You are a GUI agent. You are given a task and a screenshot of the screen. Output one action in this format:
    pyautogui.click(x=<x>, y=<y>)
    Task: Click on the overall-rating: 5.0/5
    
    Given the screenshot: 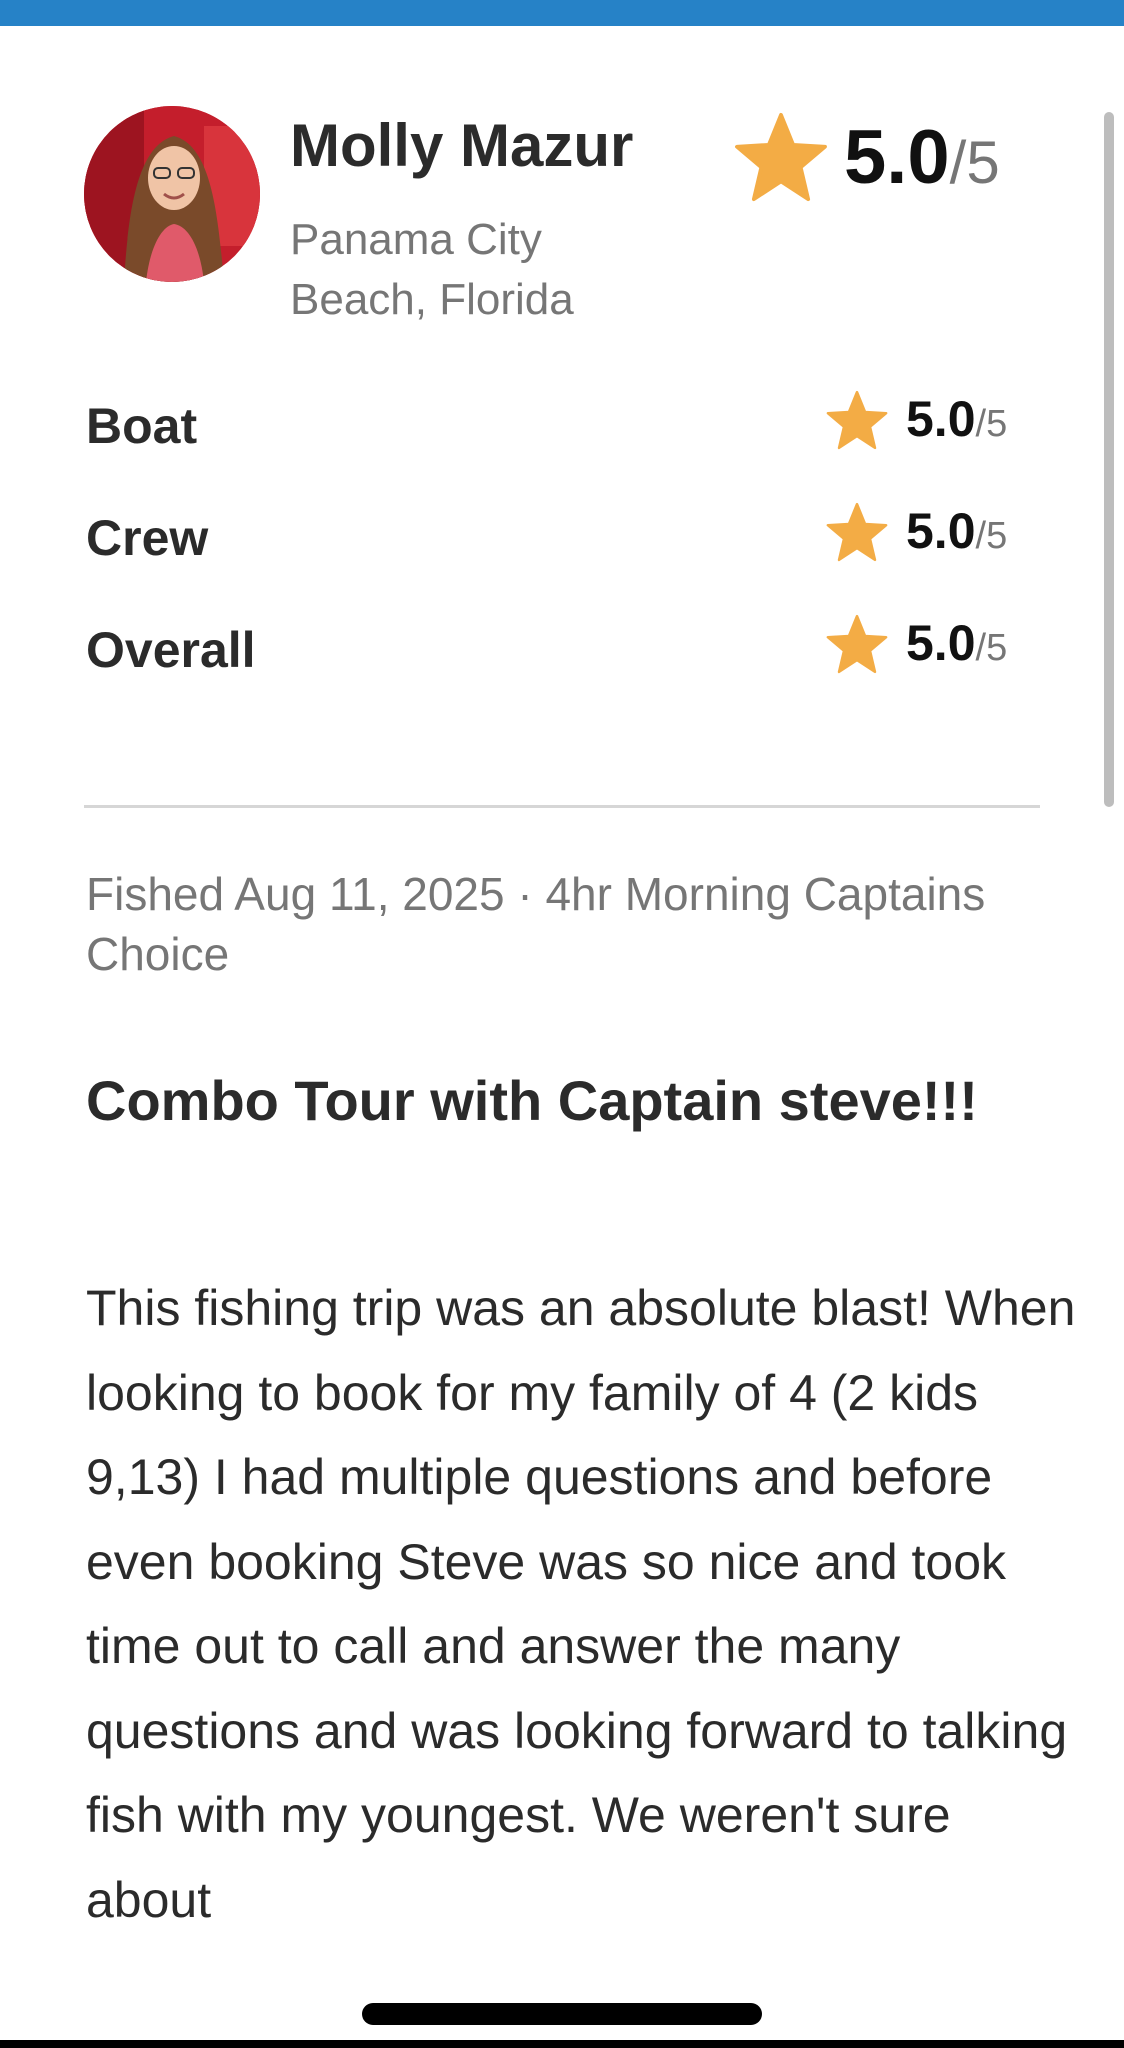 What is the action you would take?
    pyautogui.click(x=922, y=160)
    